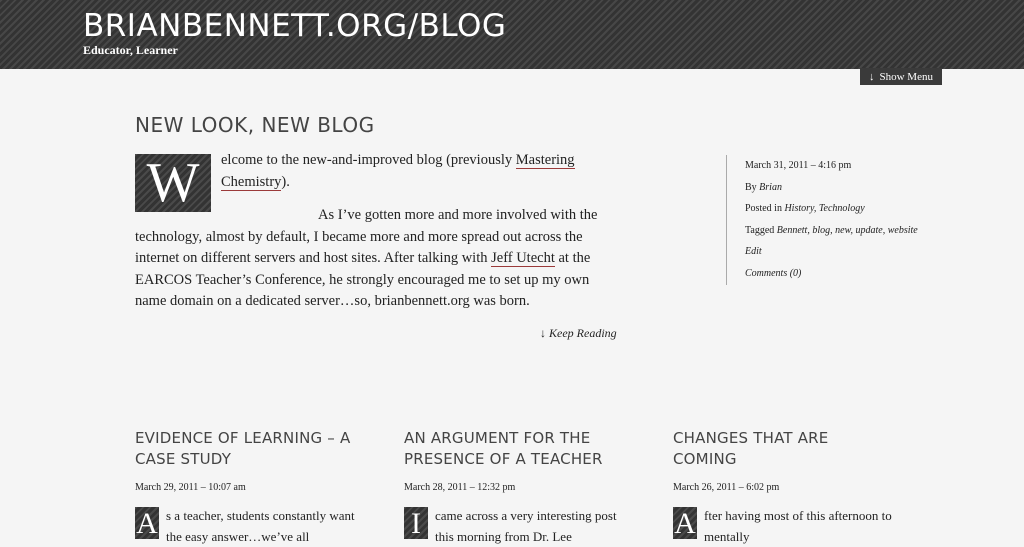 The height and width of the screenshot is (547, 1024). Describe the element at coordinates (242, 438) in the screenshot. I see `title-line-1: EVIDENCE OF LEARNING – A` at that location.